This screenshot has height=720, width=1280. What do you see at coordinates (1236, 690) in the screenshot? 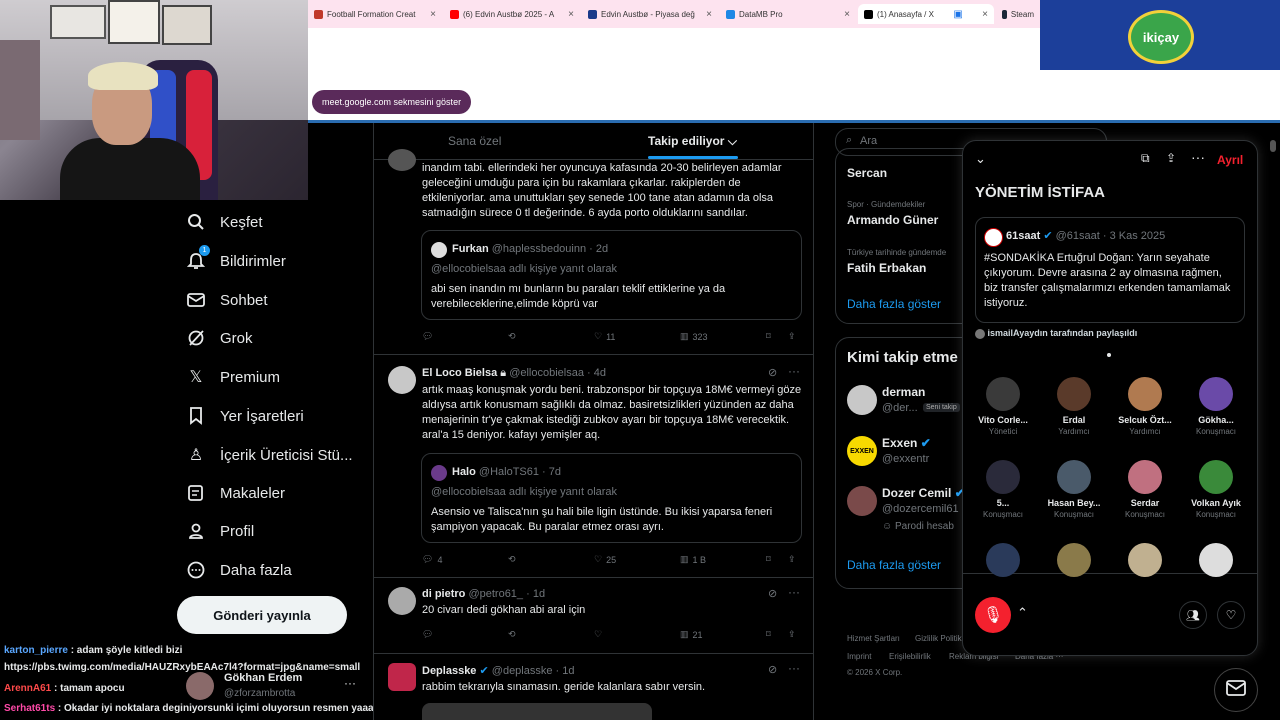
I see `messages-button` at bounding box center [1236, 690].